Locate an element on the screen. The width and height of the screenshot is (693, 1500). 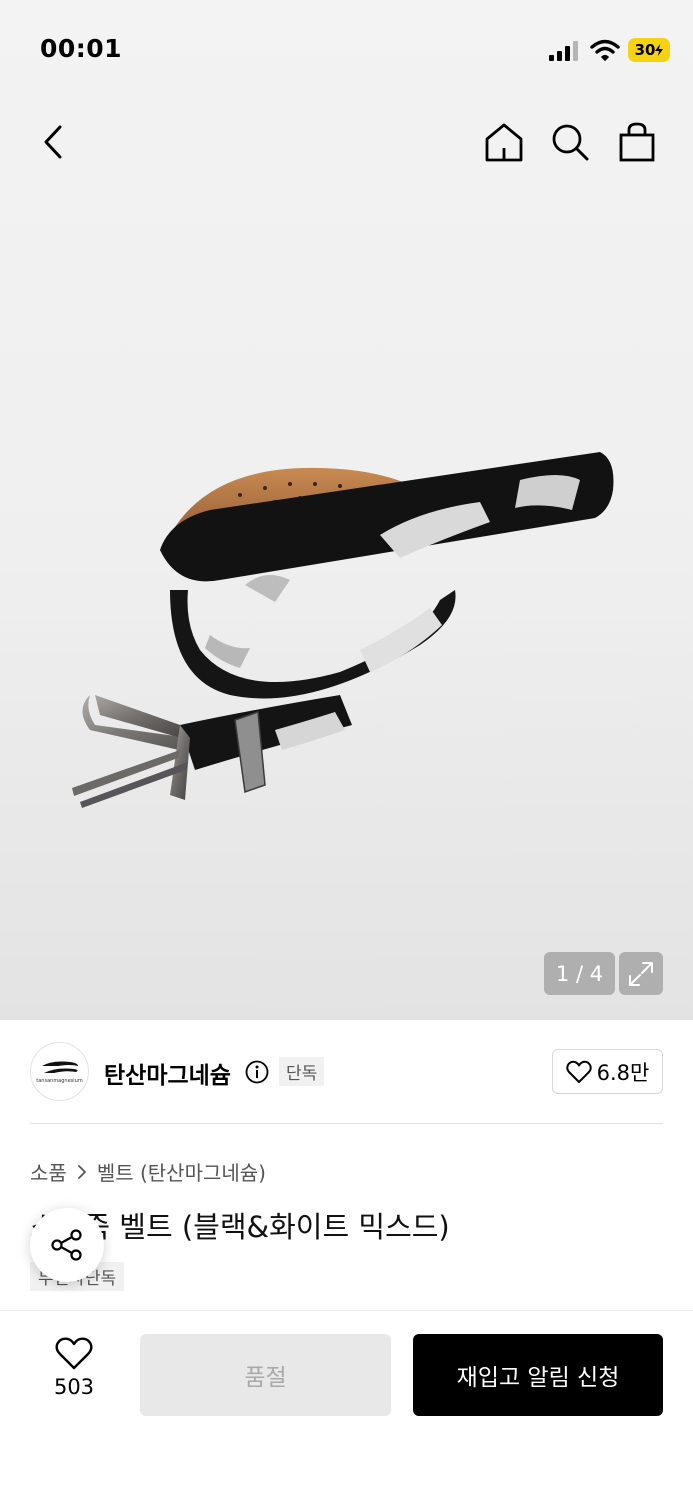
chevron-right-icon is located at coordinates (81, 1171).